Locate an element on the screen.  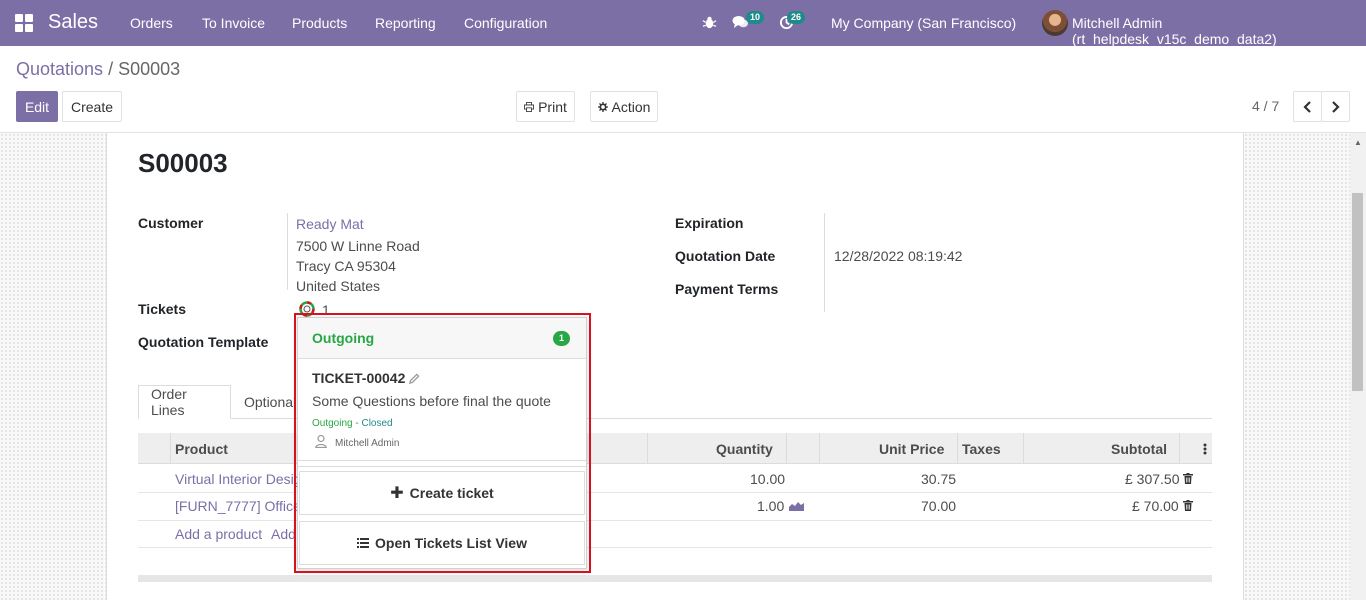
add-product-link: Add a product is located at coordinates (218, 534).